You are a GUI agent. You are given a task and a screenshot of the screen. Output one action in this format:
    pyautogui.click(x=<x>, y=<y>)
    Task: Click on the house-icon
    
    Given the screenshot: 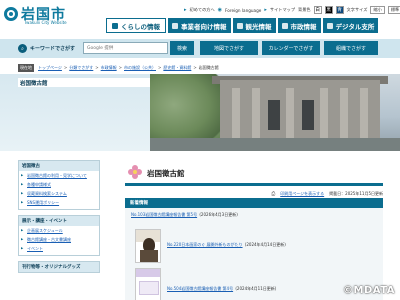 What is the action you would take?
    pyautogui.click(x=115, y=25)
    